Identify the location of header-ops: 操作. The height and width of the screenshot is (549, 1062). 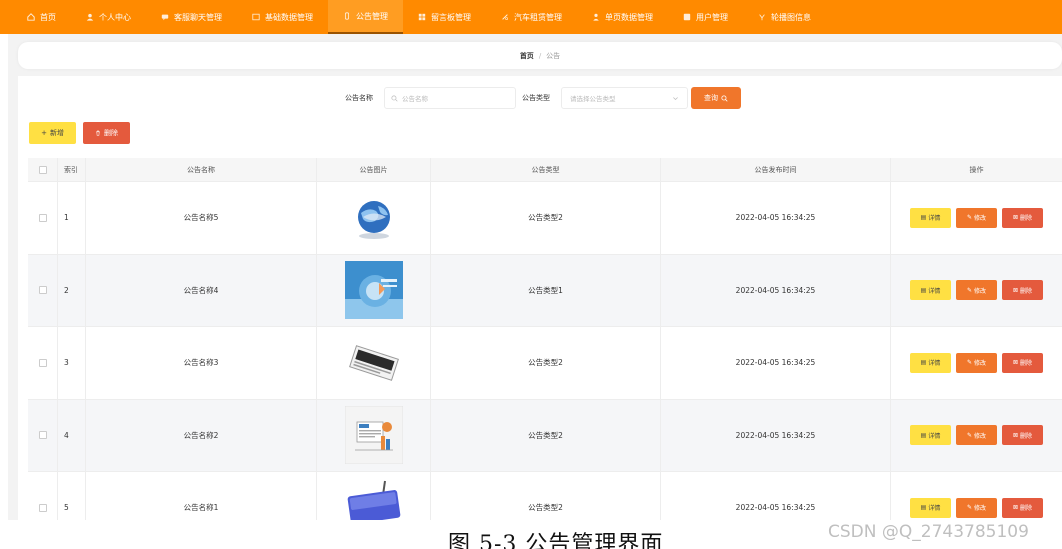
(976, 169).